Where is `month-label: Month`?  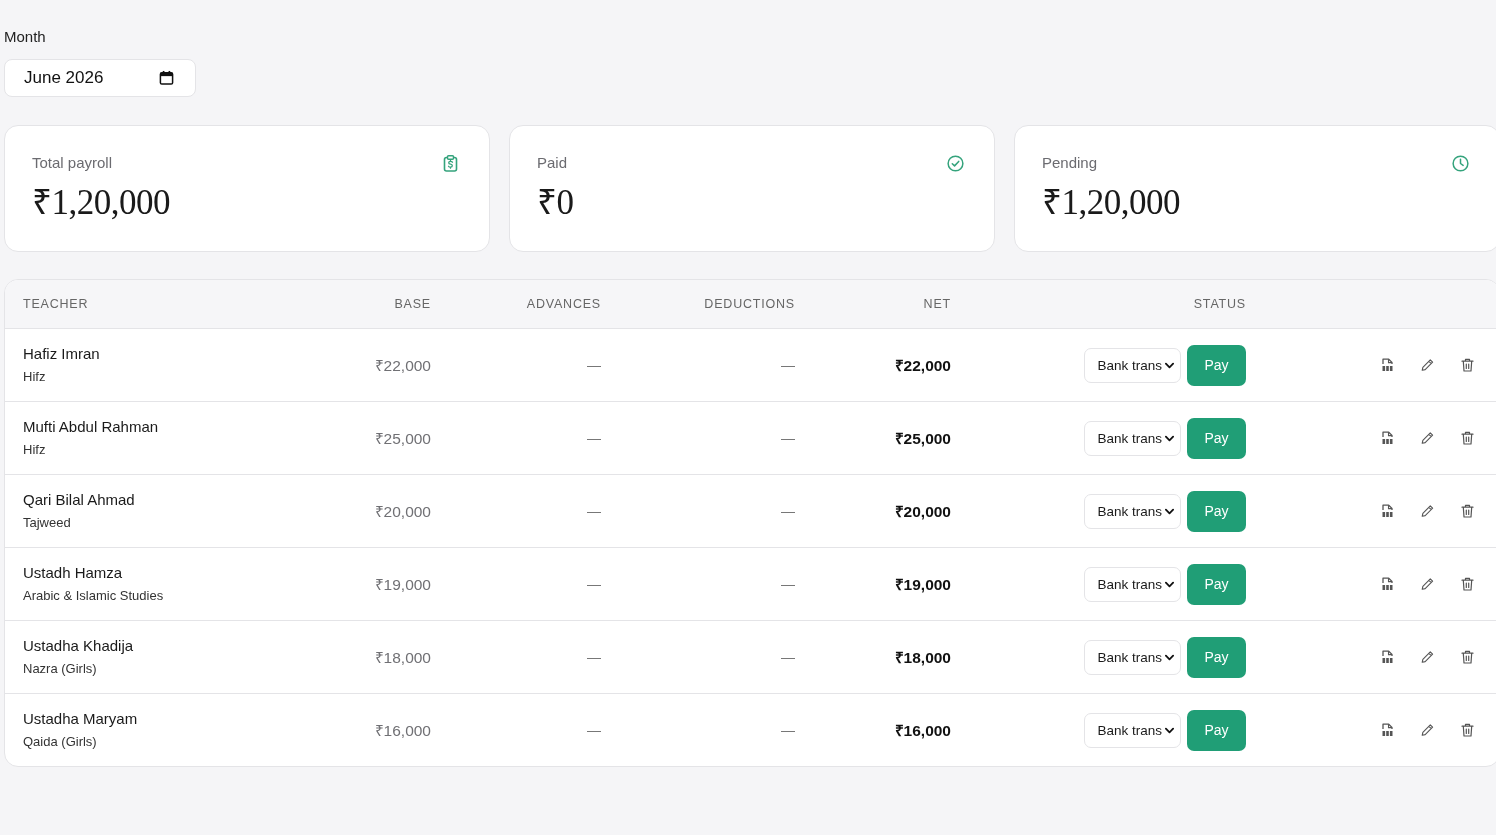
month-label: Month is located at coordinates (25, 37).